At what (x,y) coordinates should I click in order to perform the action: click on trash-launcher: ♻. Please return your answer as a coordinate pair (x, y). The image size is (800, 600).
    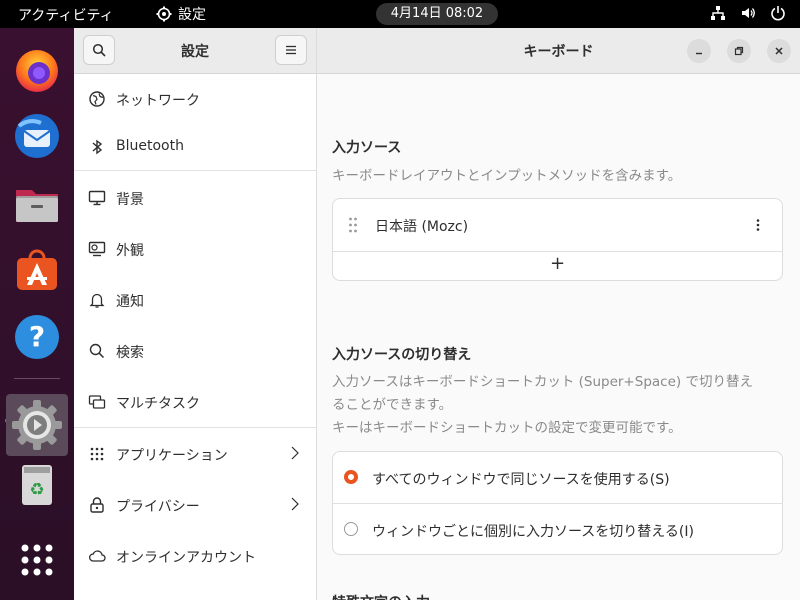
    Looking at the image, I should click on (37, 484).